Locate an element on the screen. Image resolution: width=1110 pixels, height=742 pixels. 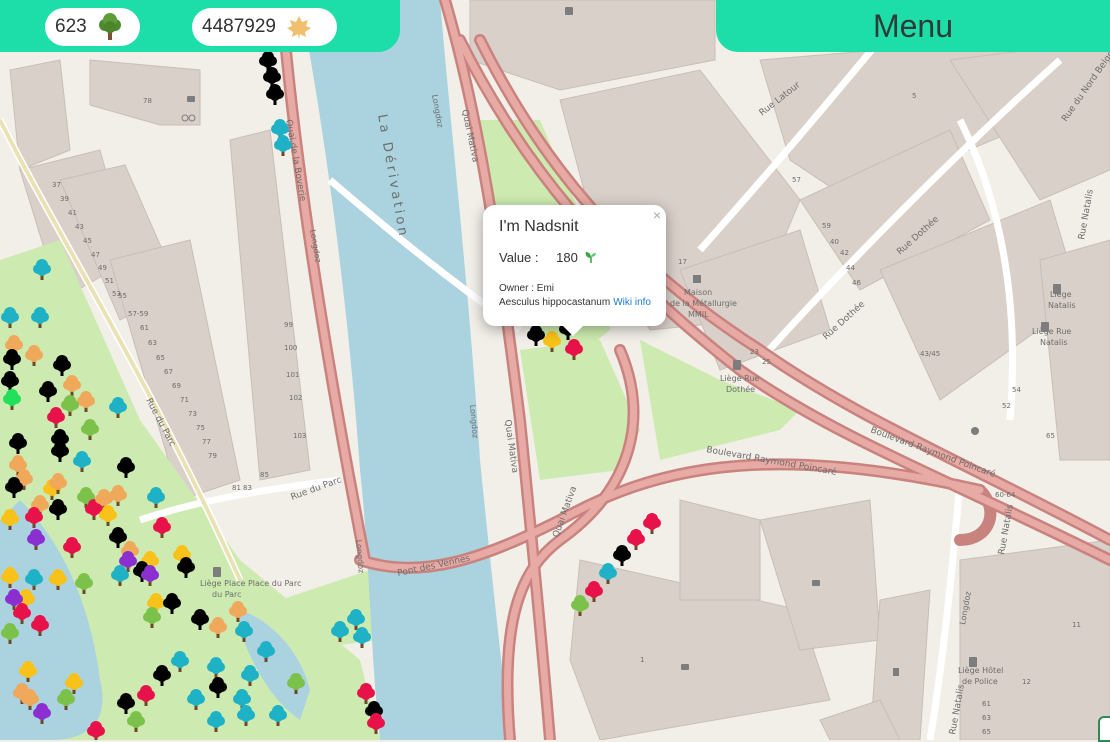
svg-text: 43/45 is located at coordinates (930, 354).